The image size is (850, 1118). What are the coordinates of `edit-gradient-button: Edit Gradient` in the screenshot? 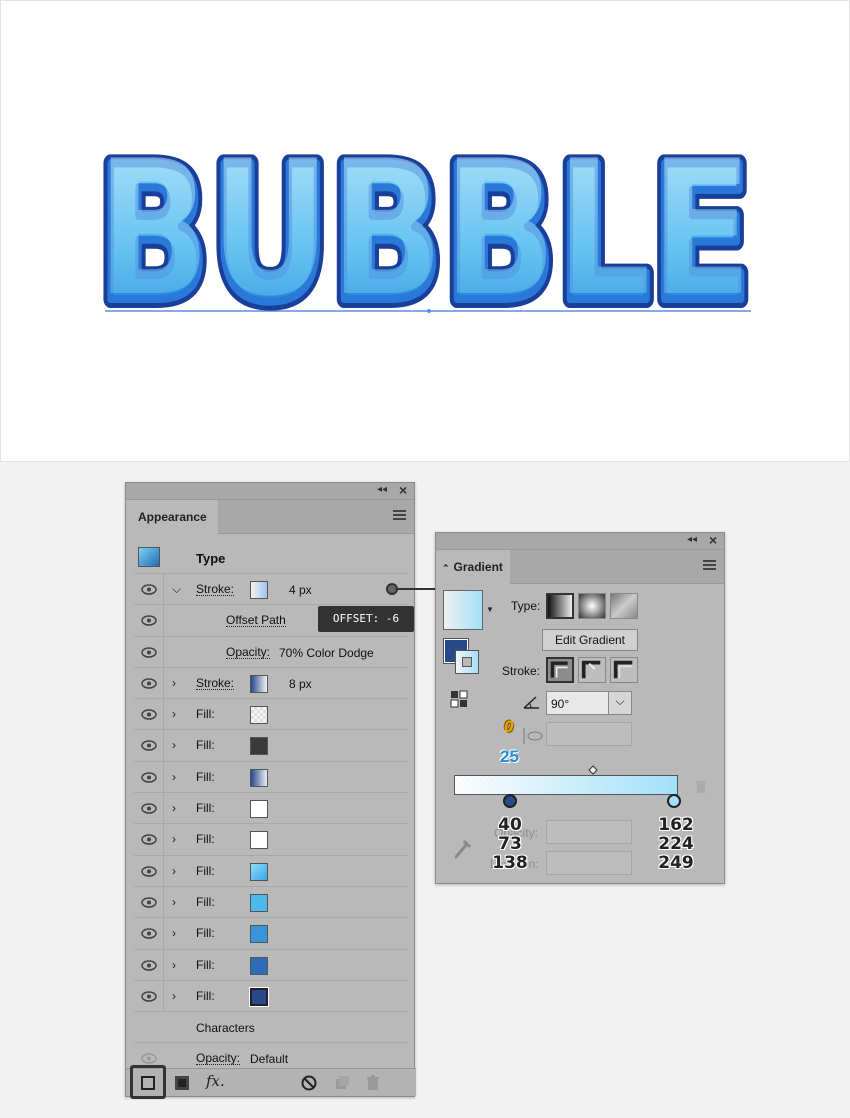 It's located at (590, 640).